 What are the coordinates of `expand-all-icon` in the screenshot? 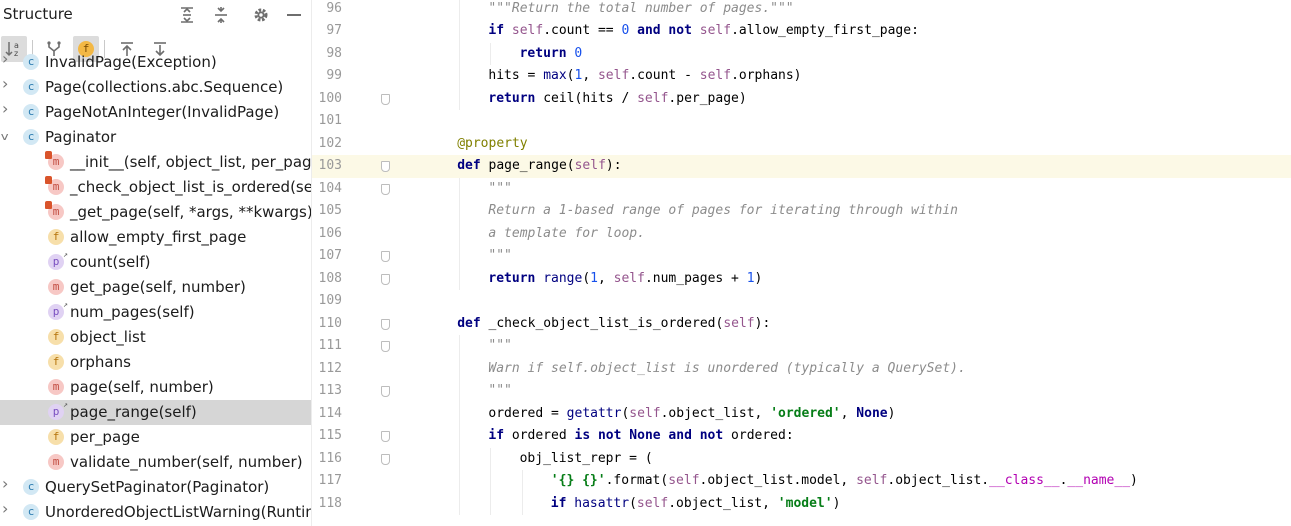 It's located at (187, 15).